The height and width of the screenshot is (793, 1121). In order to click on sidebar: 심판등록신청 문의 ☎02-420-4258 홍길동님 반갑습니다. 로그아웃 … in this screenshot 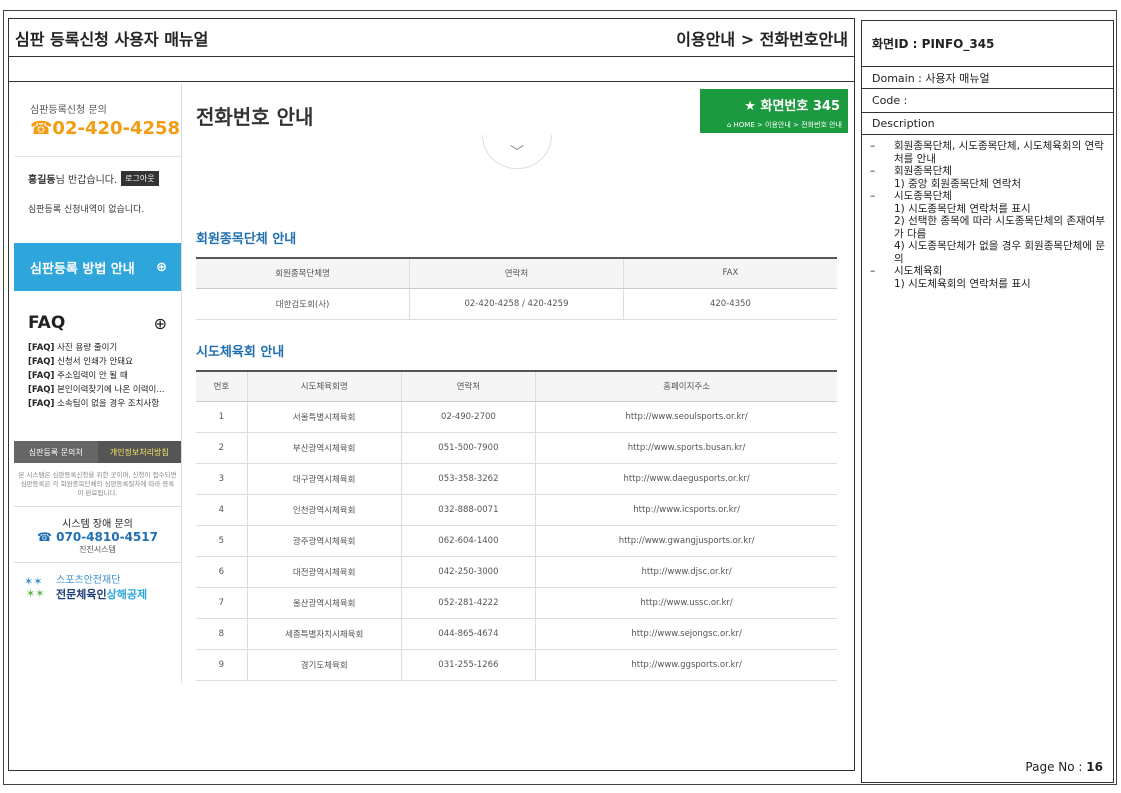, I will do `click(98, 383)`.